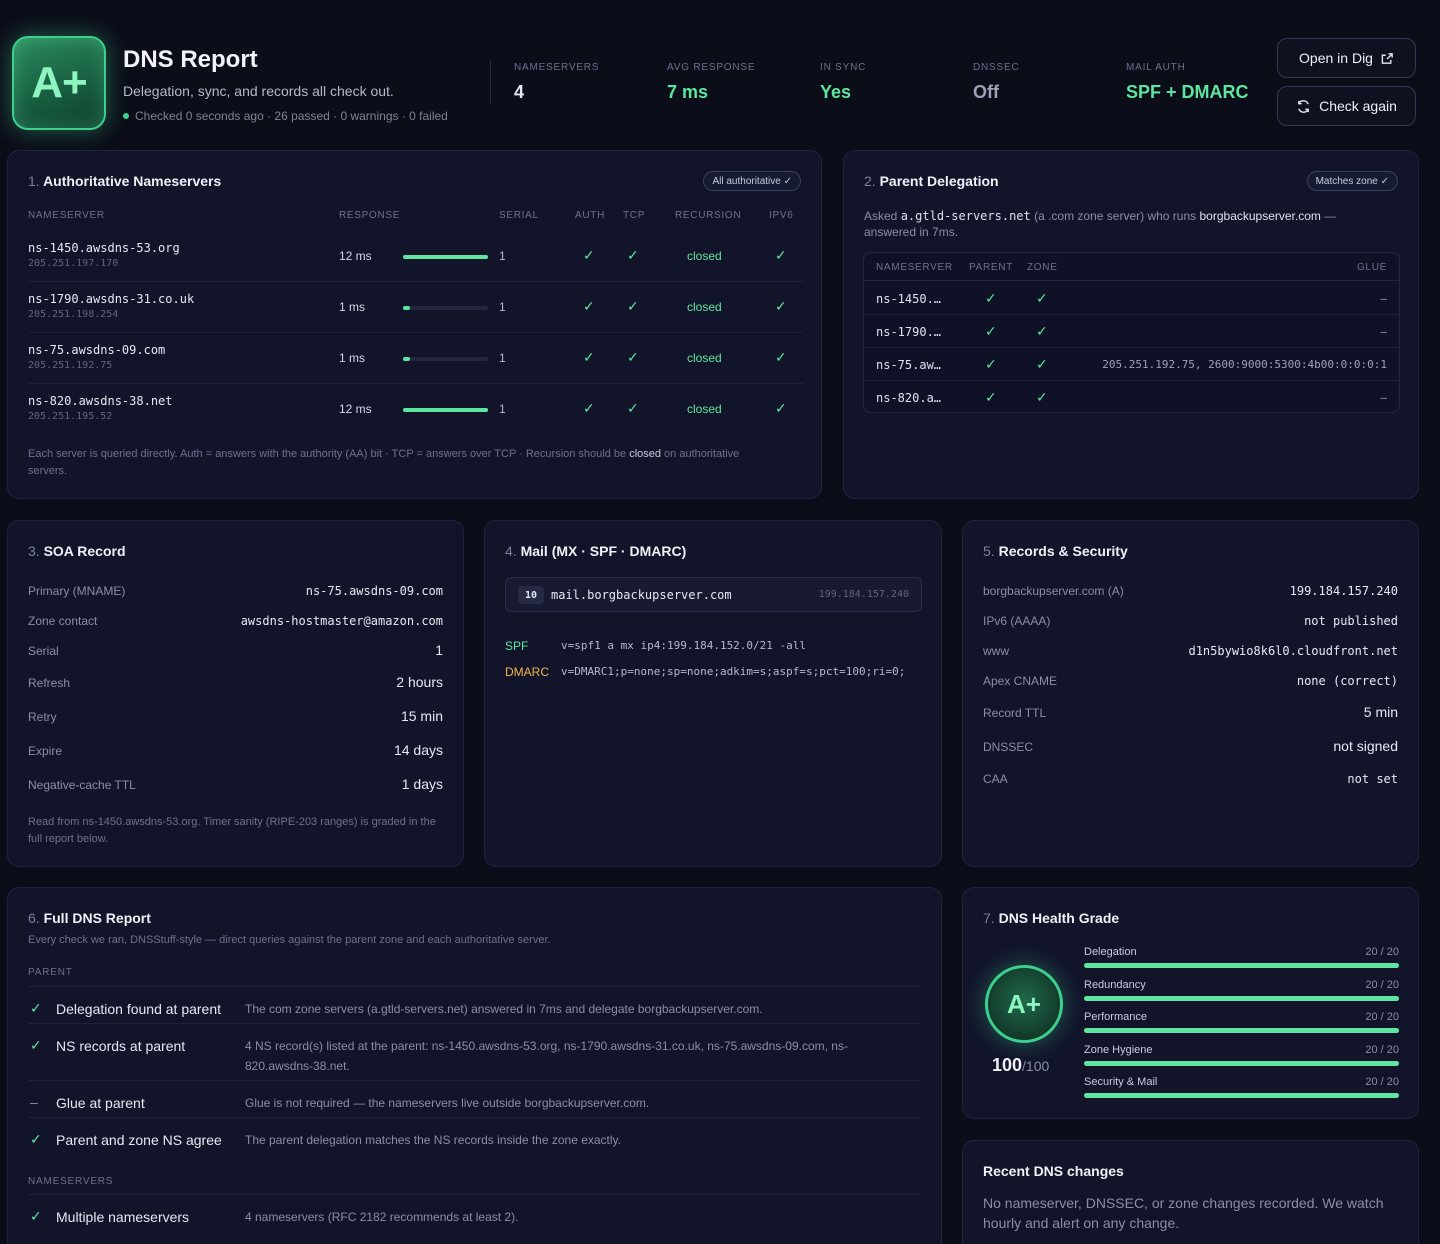 Image resolution: width=1440 pixels, height=1244 pixels. I want to click on check-name: Delegation found at parent, so click(139, 1009).